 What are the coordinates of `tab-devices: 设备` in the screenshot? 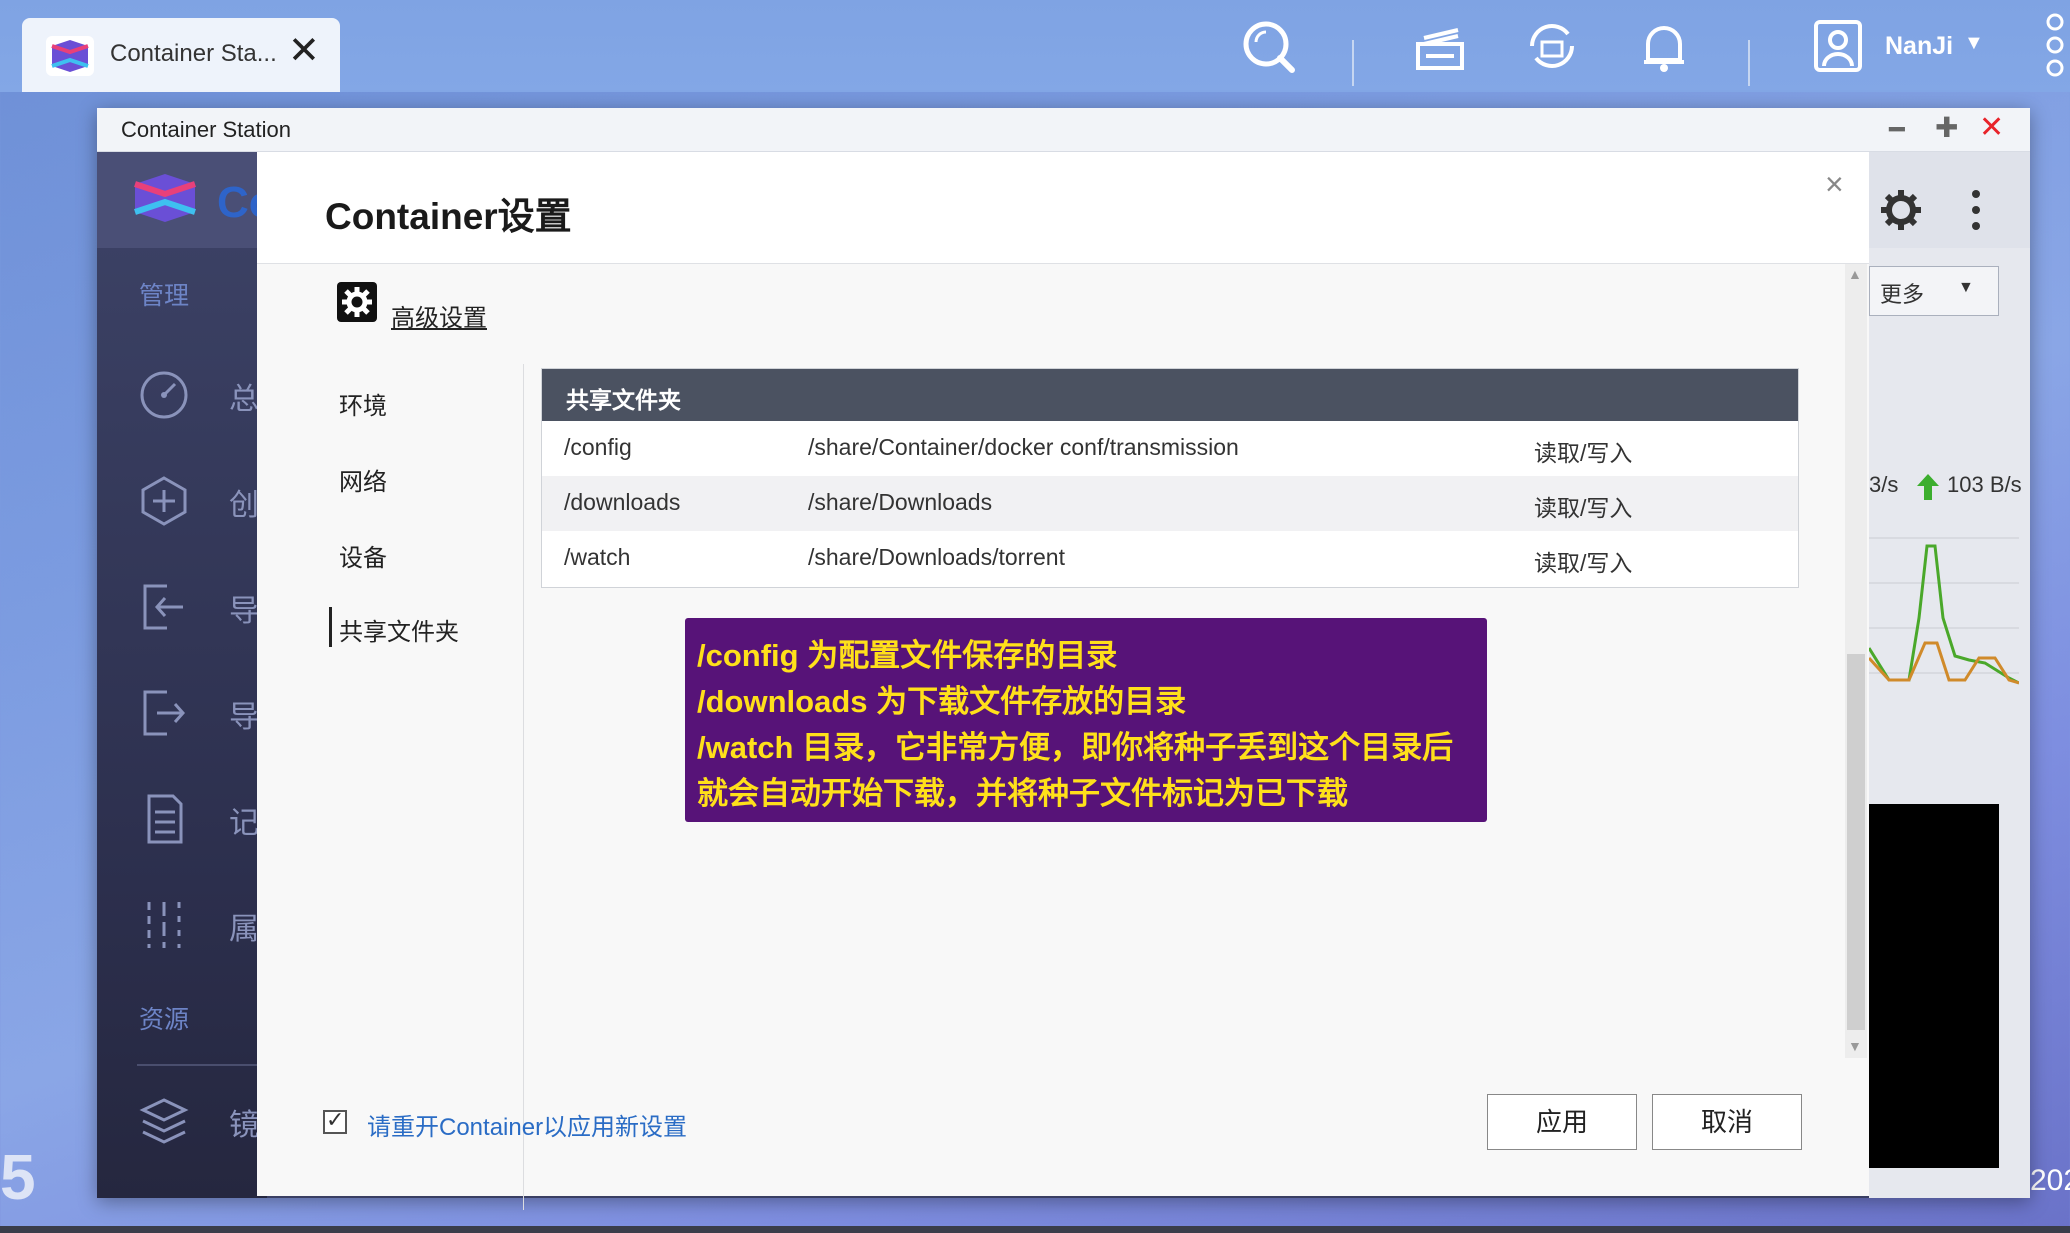 It's located at (363, 555).